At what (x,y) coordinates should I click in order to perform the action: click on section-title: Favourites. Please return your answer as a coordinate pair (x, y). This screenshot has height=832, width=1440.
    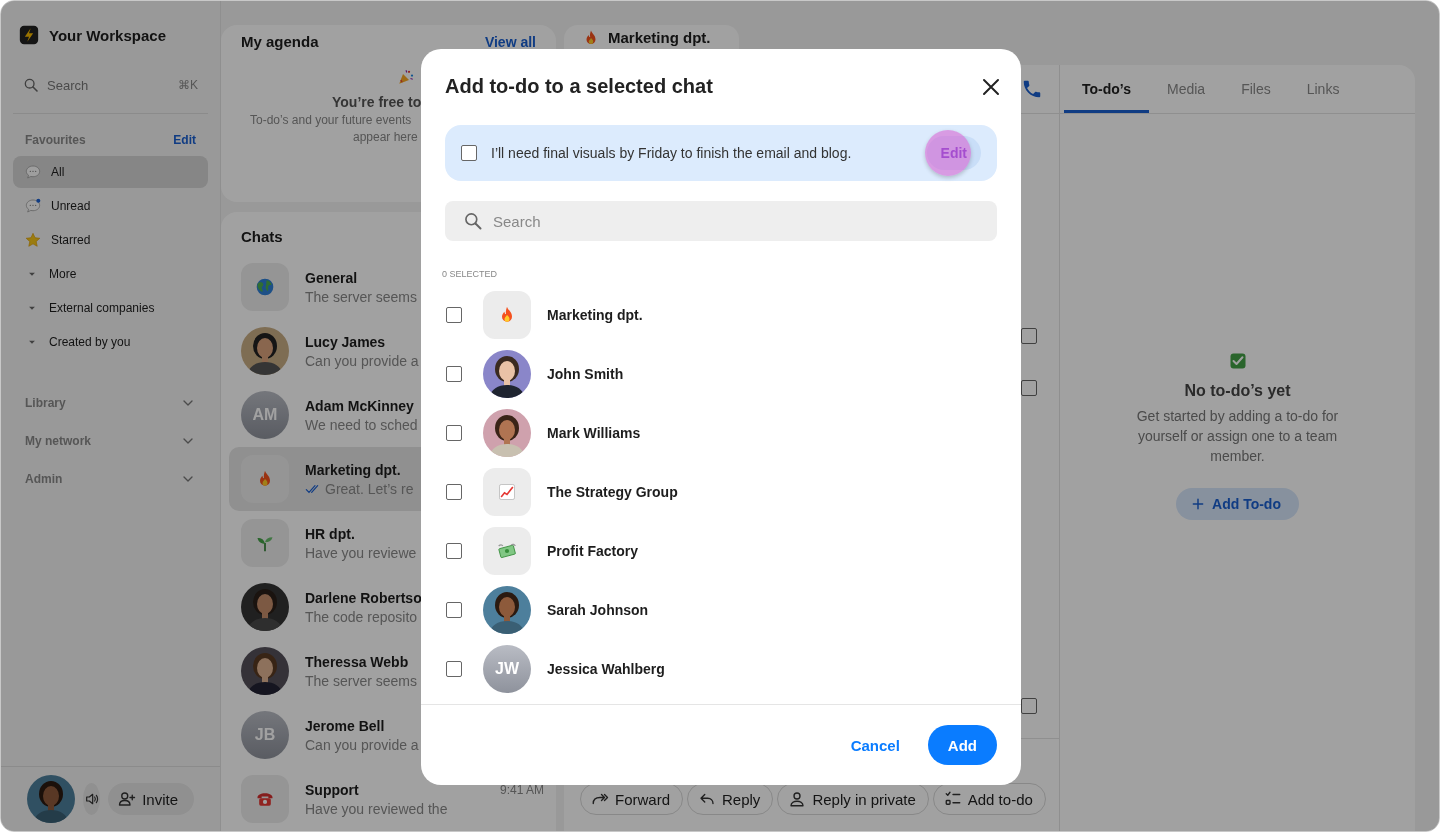
    Looking at the image, I should click on (55, 140).